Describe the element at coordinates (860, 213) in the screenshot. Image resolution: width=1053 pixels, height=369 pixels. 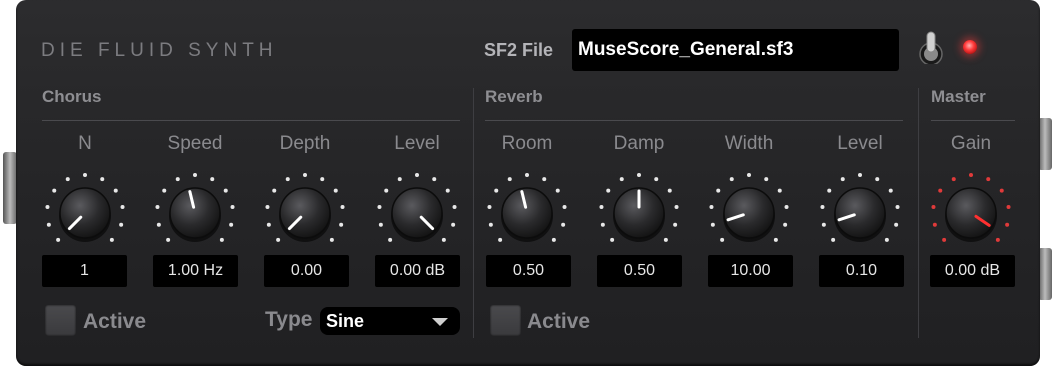
I see `reverb-level-knob` at that location.